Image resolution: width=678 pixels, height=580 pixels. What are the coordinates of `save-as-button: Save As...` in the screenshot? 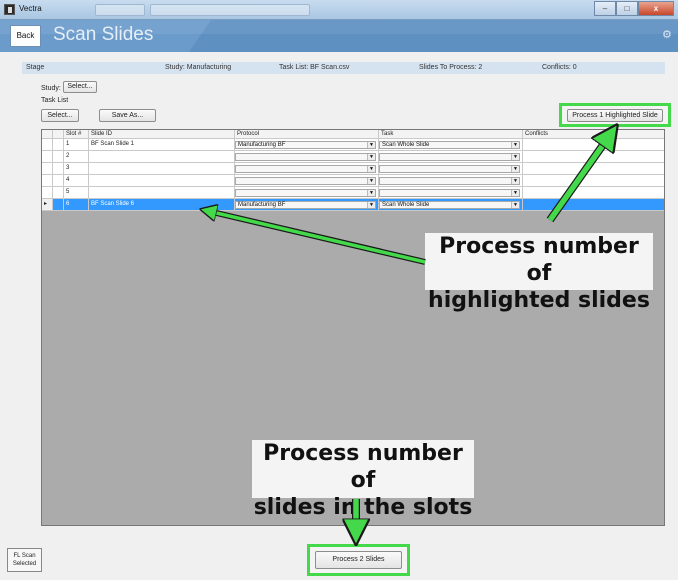 It's located at (127, 115).